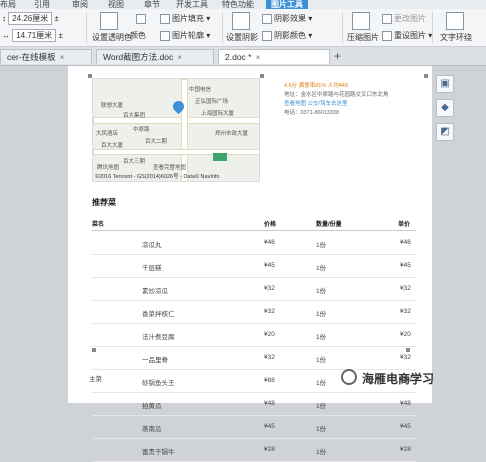 The height and width of the screenshot is (462, 486). Describe the element at coordinates (405, 426) in the screenshot. I see `dish-unit-price: ¥45` at that location.